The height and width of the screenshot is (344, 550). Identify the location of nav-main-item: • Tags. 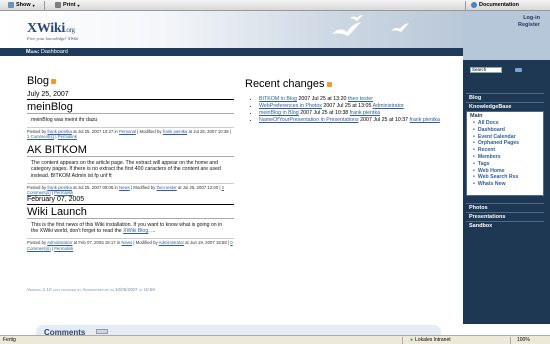
(508, 164).